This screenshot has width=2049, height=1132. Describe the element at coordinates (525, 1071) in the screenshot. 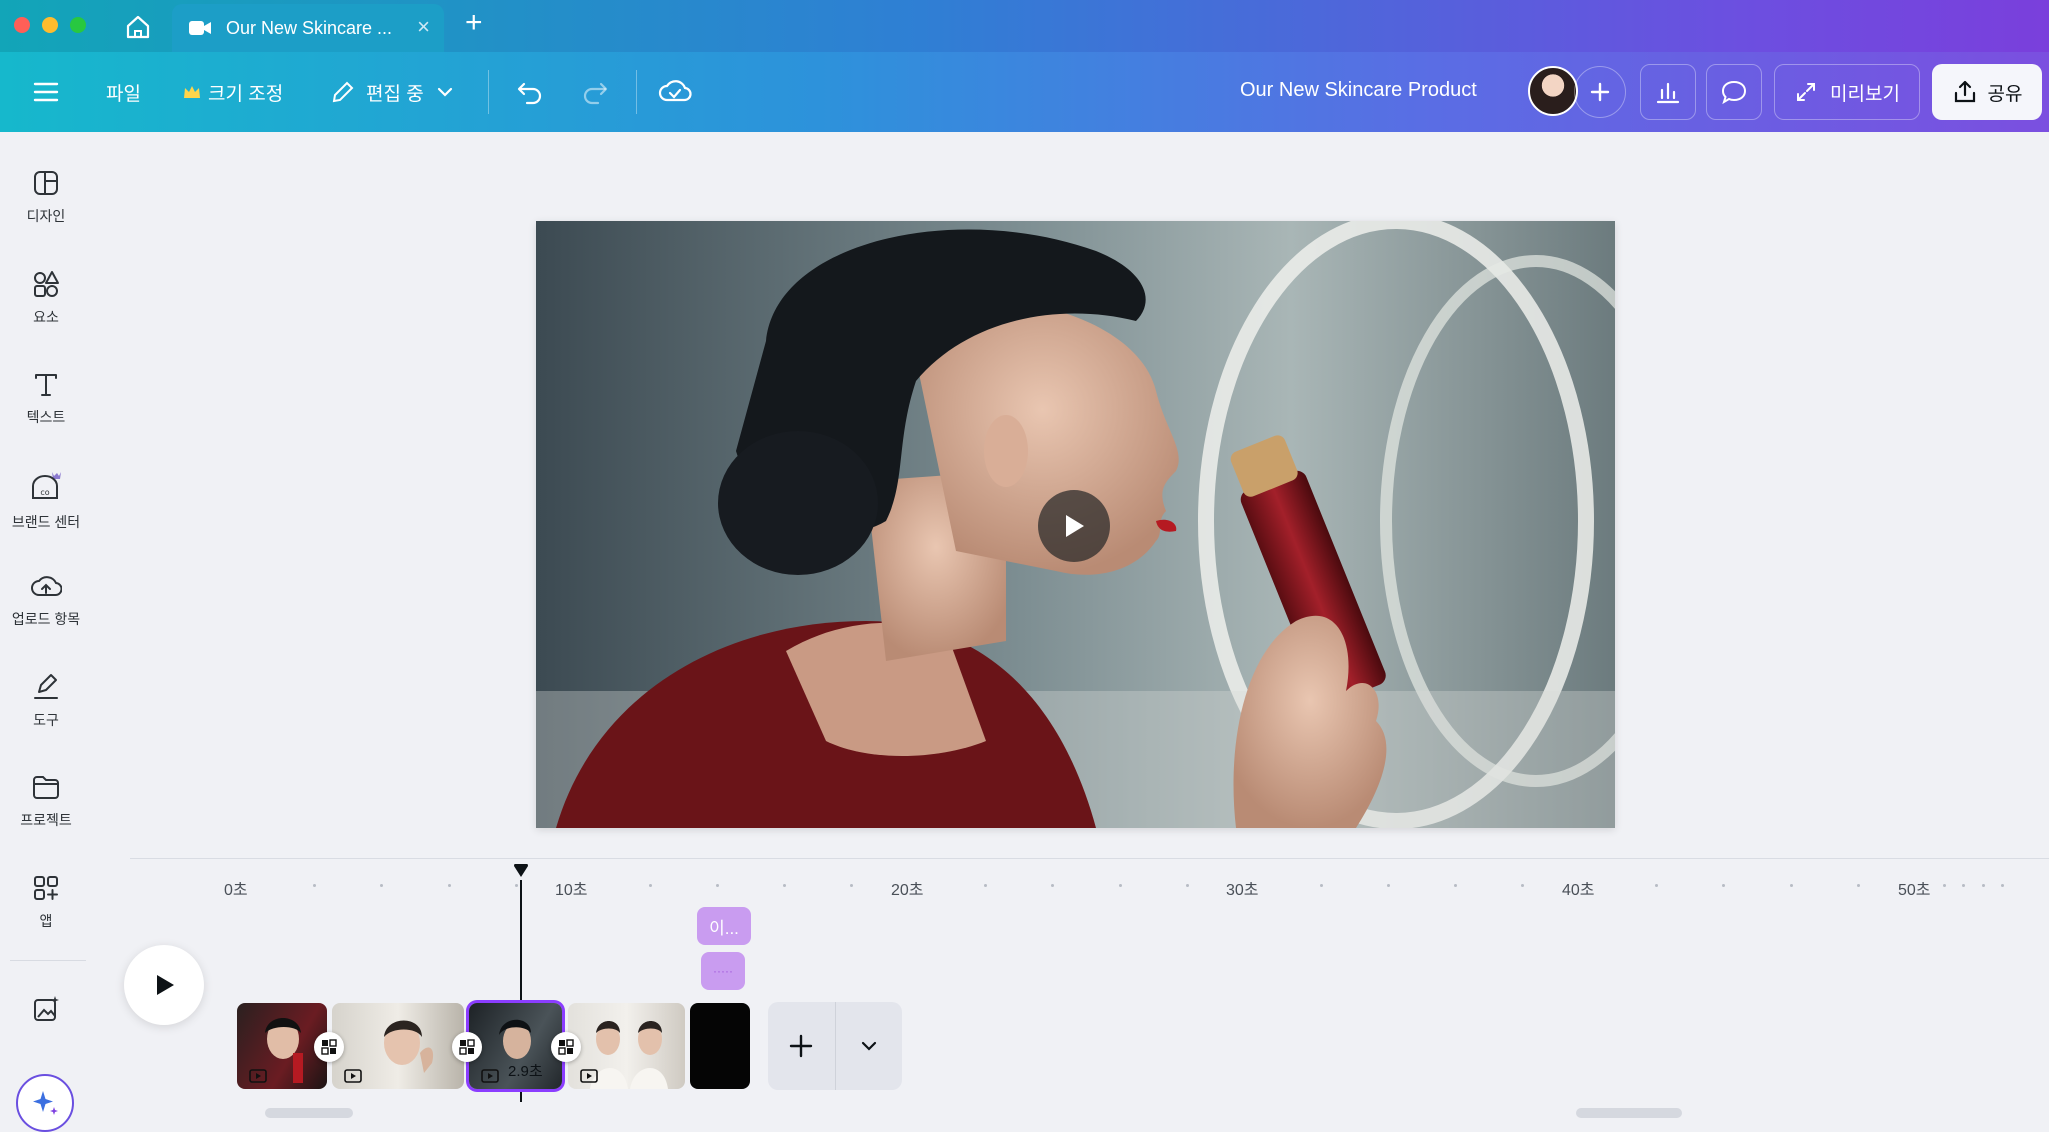

I see `selected-clip-duration: 2.9초` at that location.